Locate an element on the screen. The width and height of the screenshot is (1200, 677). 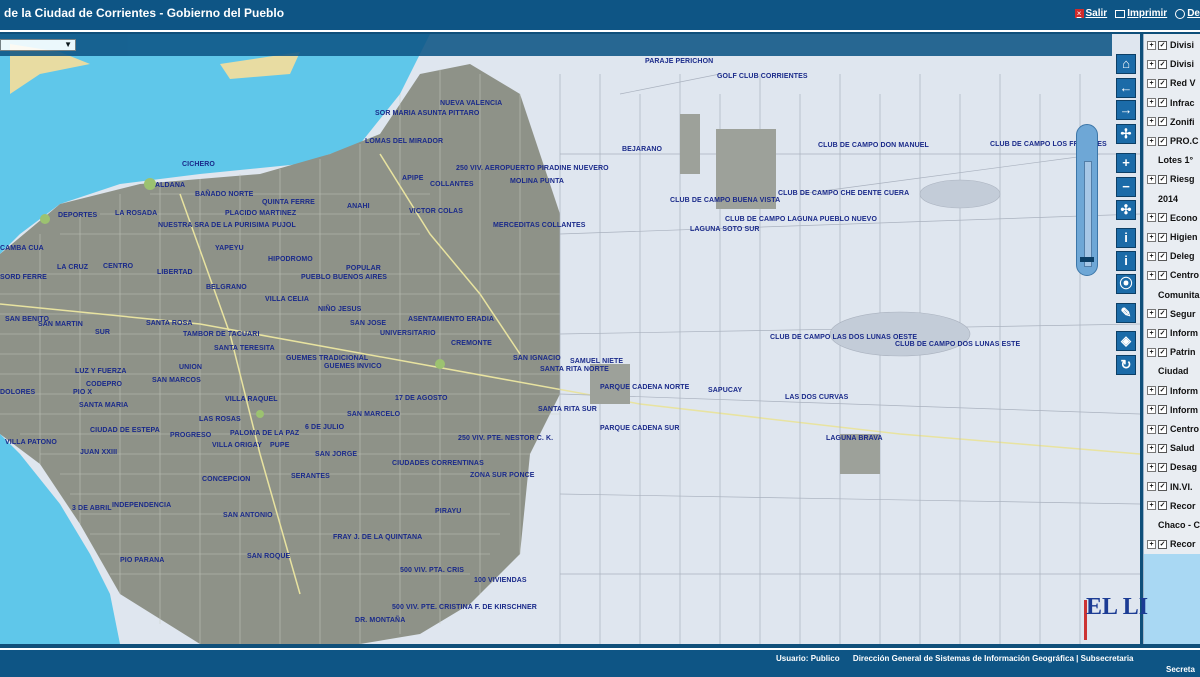
zoom-thumb is located at coordinates (1087, 259).